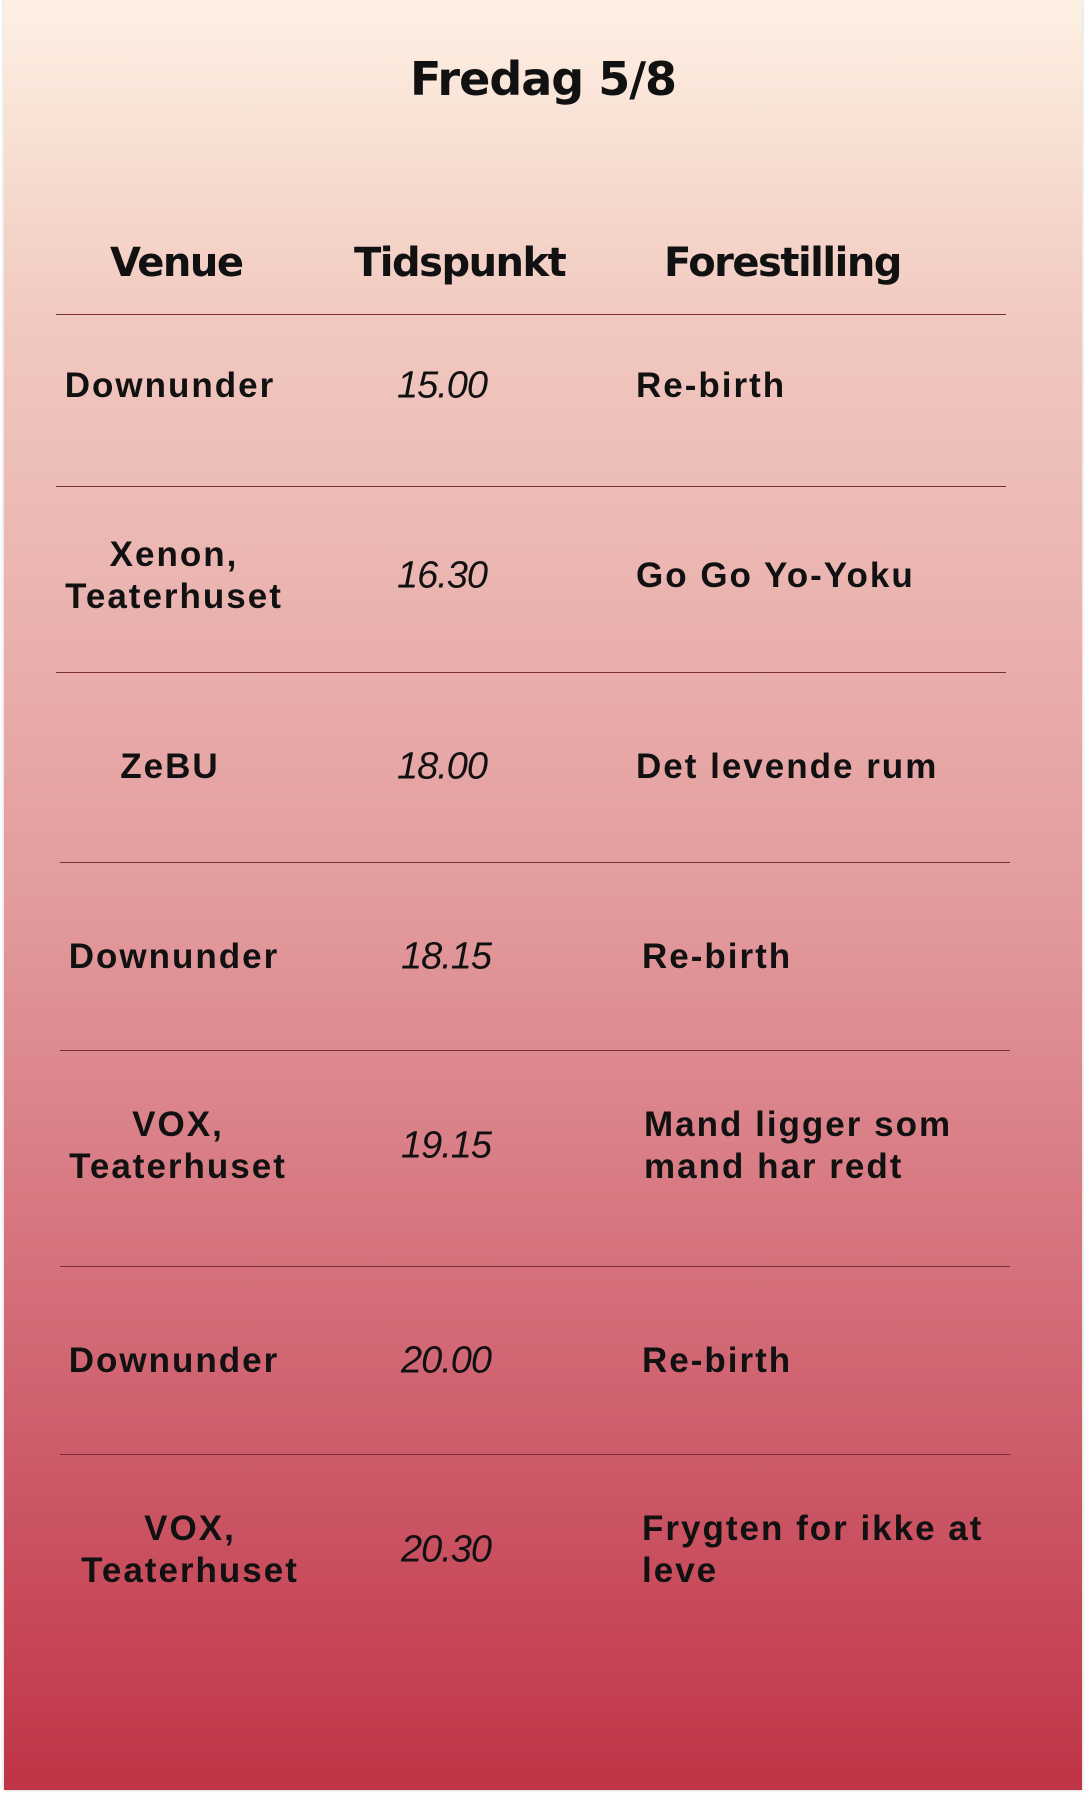 The image size is (1086, 1796). Describe the element at coordinates (446, 1549) in the screenshot. I see `time-cell: 20.30` at that location.